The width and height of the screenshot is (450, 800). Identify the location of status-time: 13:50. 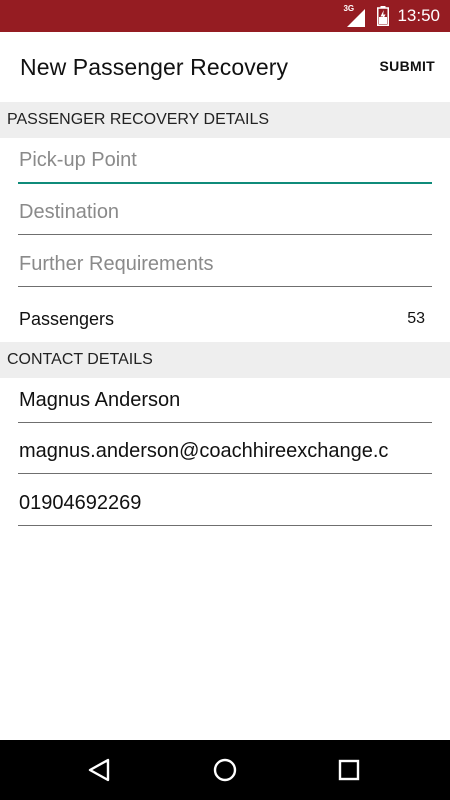
(418, 15).